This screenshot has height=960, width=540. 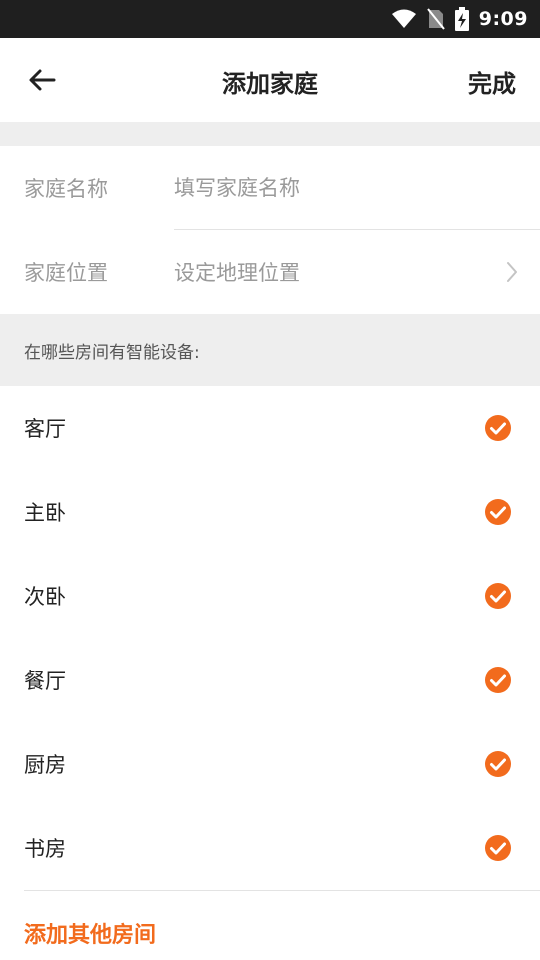 I want to click on home-name-row: 家庭名称, so click(x=270, y=188).